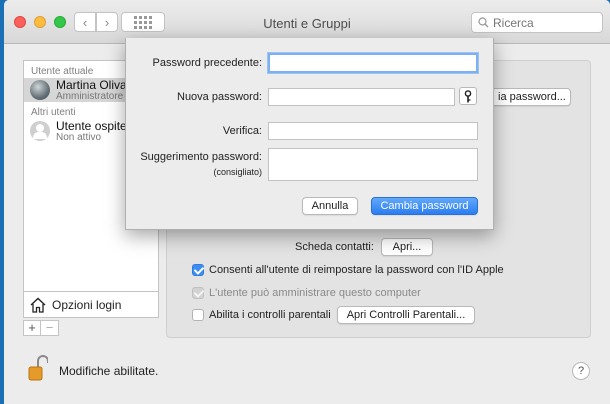 This screenshot has width=610, height=404. Describe the element at coordinates (207, 63) in the screenshot. I see `old-password-label: Password precedente:` at that location.